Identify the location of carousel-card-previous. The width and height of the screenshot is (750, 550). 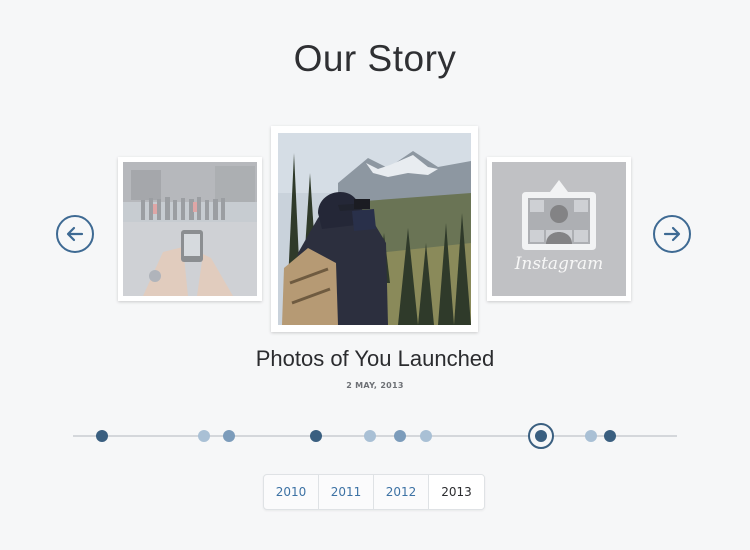
(190, 229).